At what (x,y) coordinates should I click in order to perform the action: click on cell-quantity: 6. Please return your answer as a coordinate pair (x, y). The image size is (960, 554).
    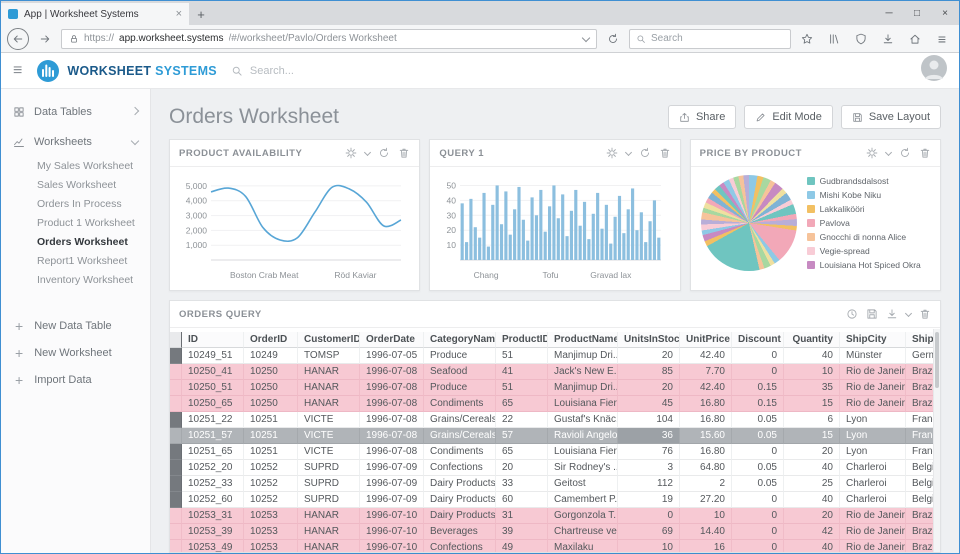
    Looking at the image, I should click on (812, 420).